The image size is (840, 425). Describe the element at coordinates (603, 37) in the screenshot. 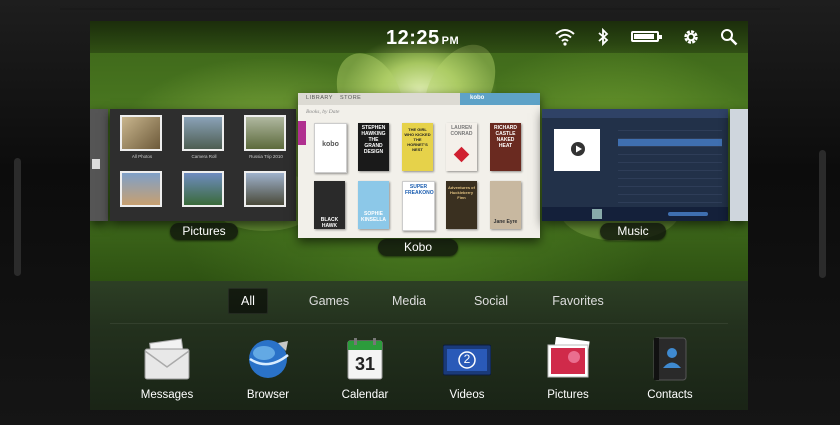

I see `bluetooth-icon` at that location.